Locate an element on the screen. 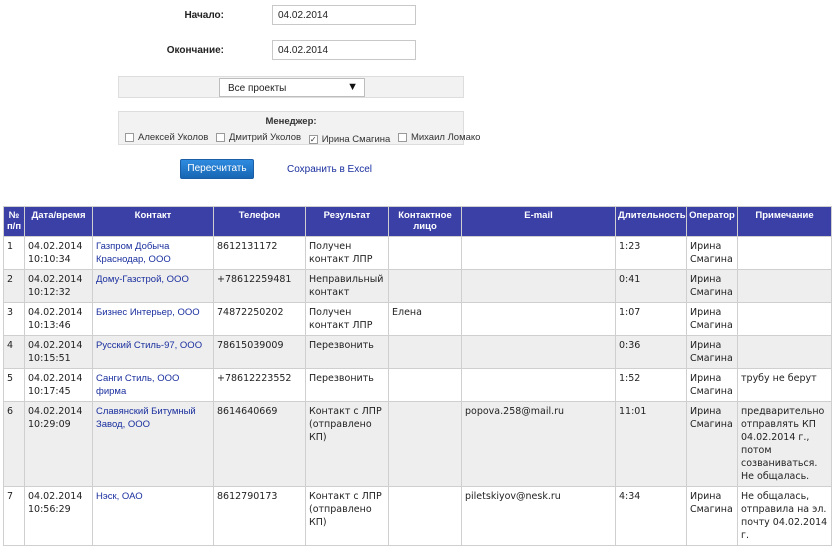 The width and height of the screenshot is (834, 546). manager-option: ✓ Ирина Смагина is located at coordinates (349, 139).